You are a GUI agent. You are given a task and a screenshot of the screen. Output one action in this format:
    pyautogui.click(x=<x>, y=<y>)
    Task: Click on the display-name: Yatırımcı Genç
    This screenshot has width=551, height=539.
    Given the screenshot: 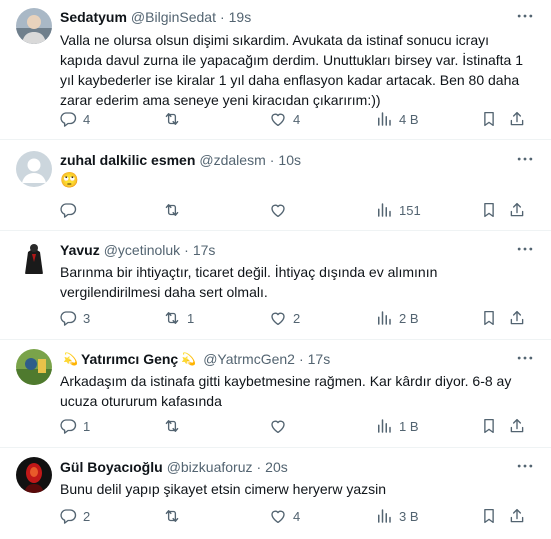 What is the action you would take?
    pyautogui.click(x=129, y=359)
    